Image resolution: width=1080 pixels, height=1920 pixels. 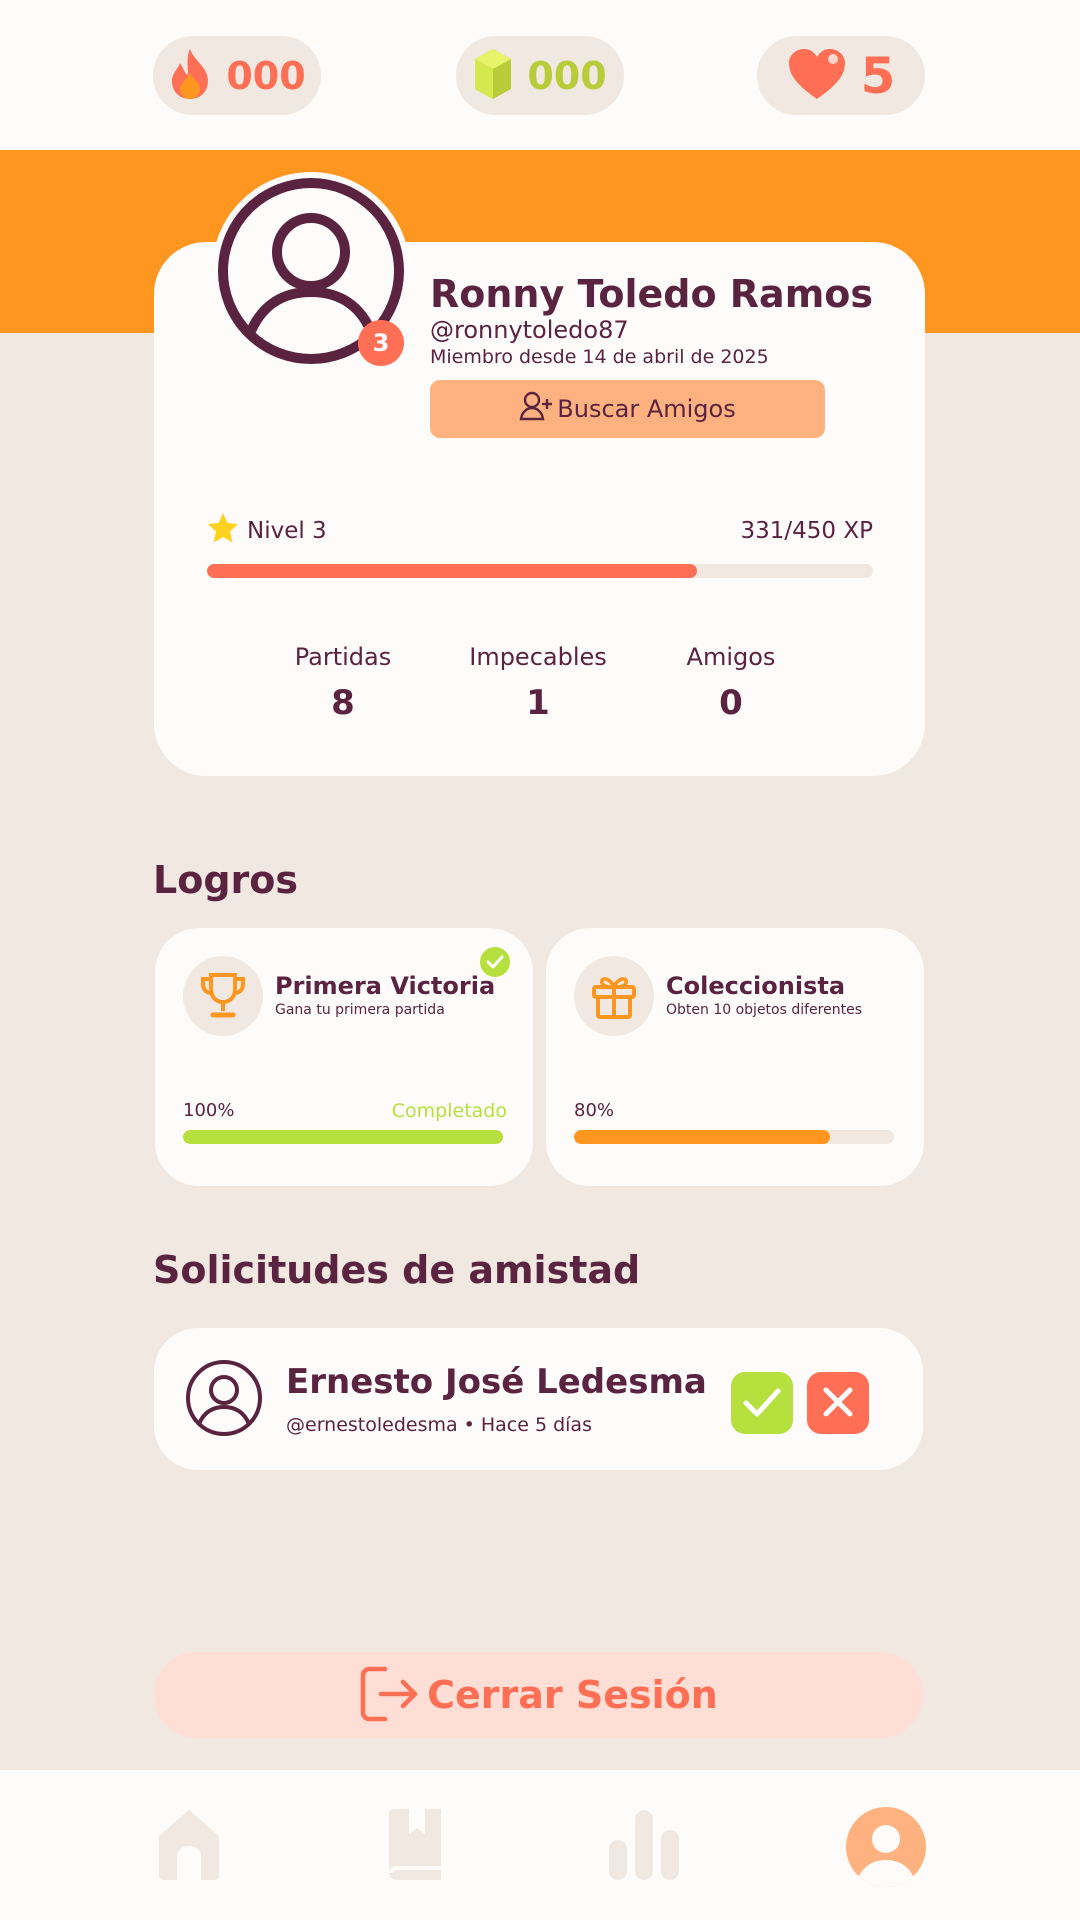 What do you see at coordinates (540, 1845) in the screenshot?
I see `bottom-navigation` at bounding box center [540, 1845].